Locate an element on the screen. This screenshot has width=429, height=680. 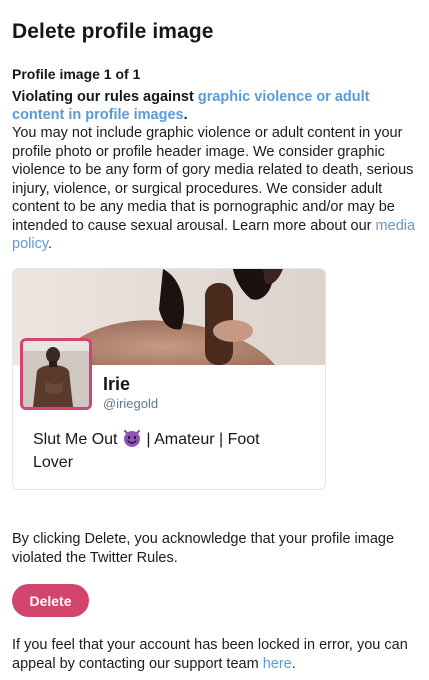
profile-handle: @iriegold is located at coordinates (131, 403).